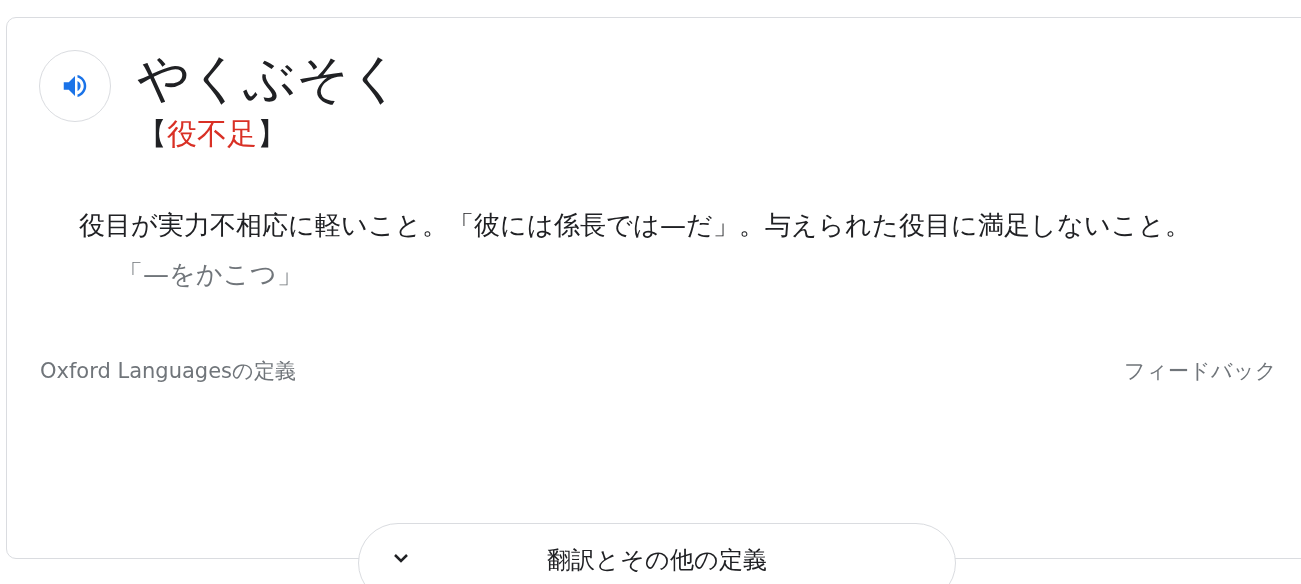 The height and width of the screenshot is (584, 1301). Describe the element at coordinates (168, 371) in the screenshot. I see `source-text: Oxford Languagesの定義` at that location.